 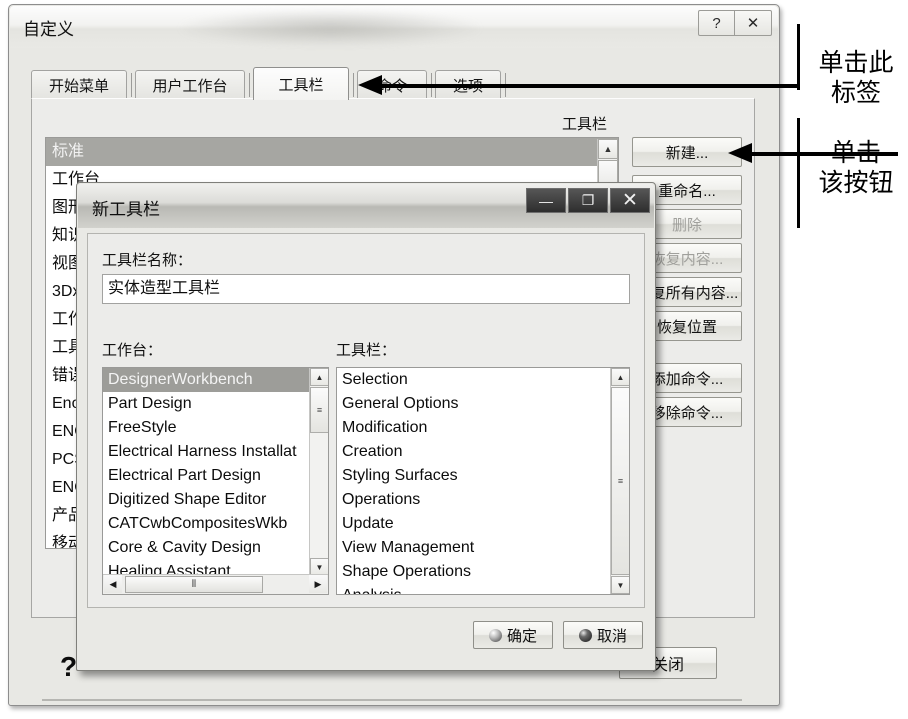 I want to click on list-item: Creation, so click(x=474, y=452).